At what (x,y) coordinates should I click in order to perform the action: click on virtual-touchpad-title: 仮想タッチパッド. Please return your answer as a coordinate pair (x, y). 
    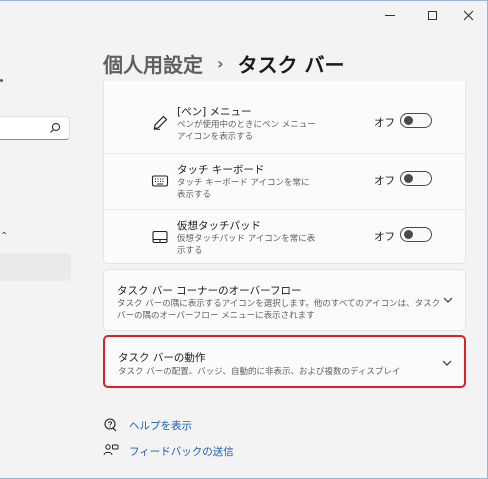
    Looking at the image, I should click on (219, 226).